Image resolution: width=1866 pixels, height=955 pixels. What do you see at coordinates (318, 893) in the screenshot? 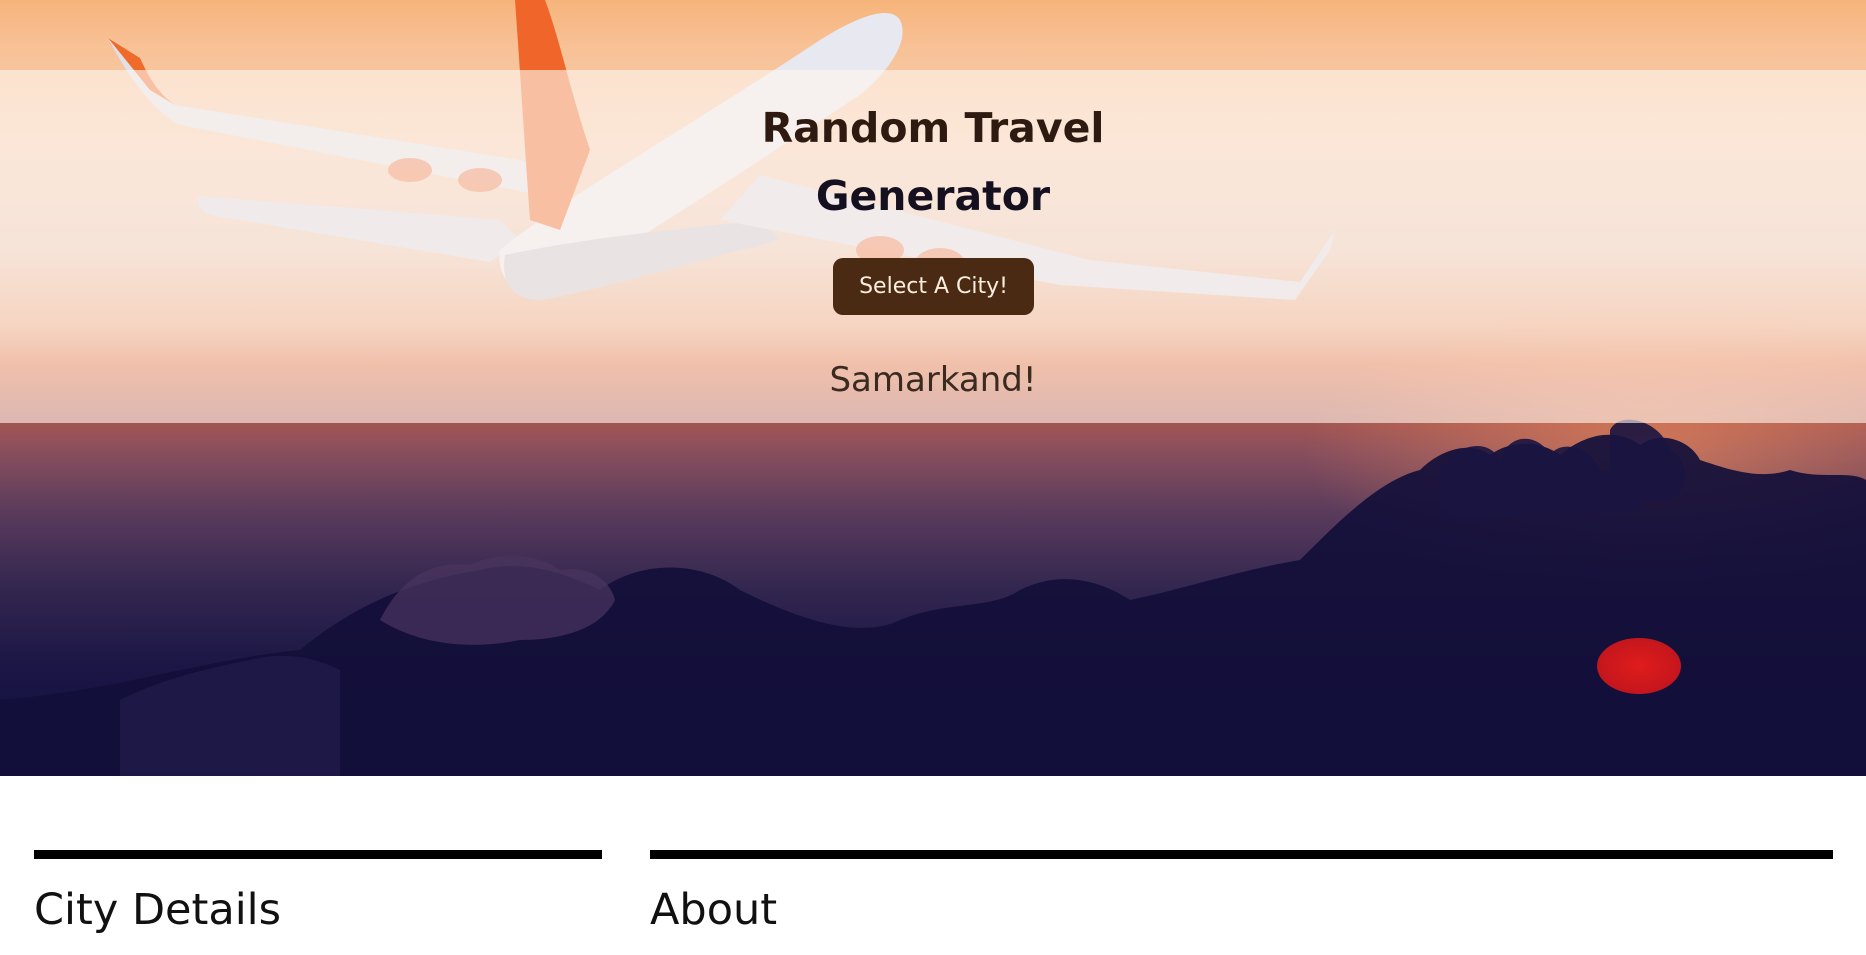
I see `city-details-section: City Details` at bounding box center [318, 893].